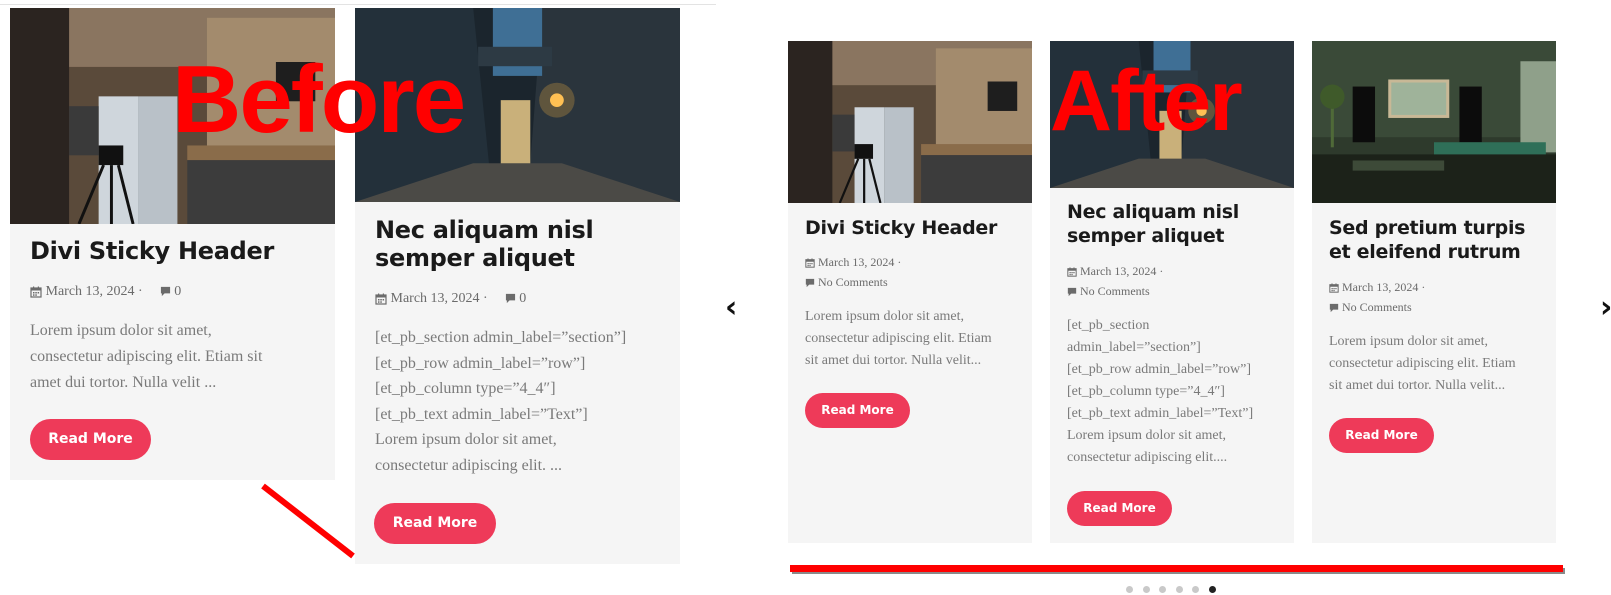 The height and width of the screenshot is (595, 1611). I want to click on post-title: Sed pretium turpis et eleifend rutrum, so click(1427, 240).